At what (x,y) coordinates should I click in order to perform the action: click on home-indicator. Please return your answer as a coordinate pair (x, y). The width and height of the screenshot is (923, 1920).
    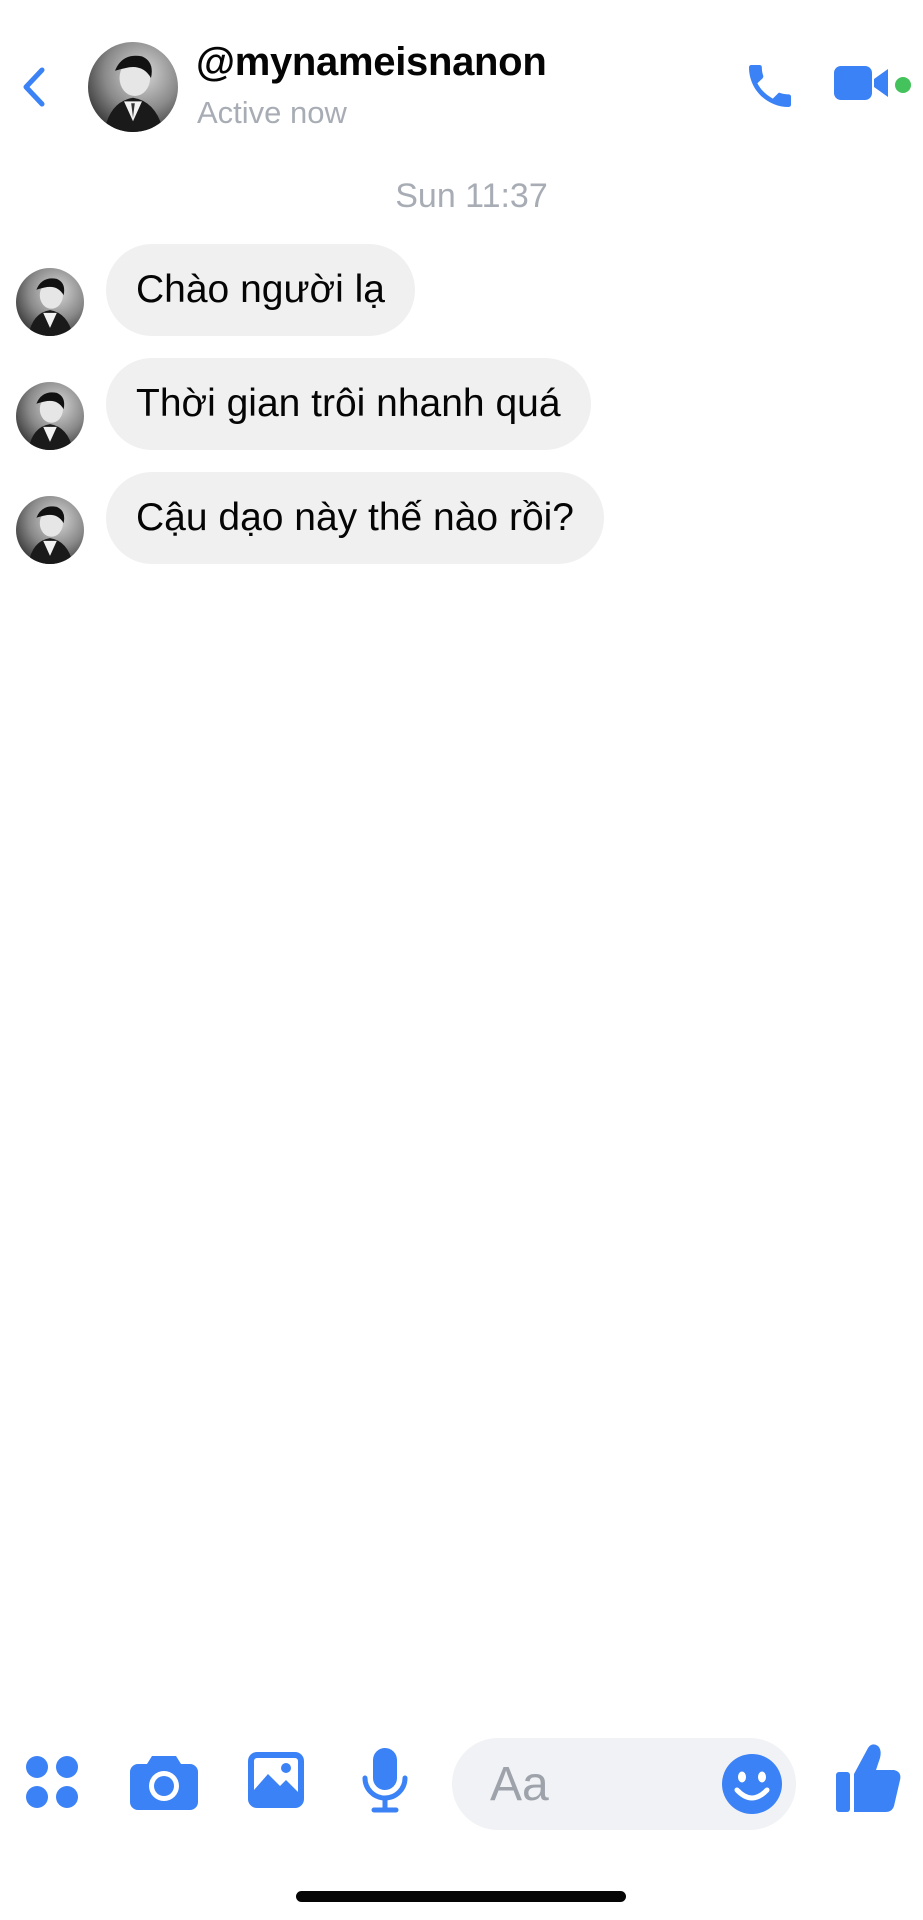
    Looking at the image, I should click on (461, 1896).